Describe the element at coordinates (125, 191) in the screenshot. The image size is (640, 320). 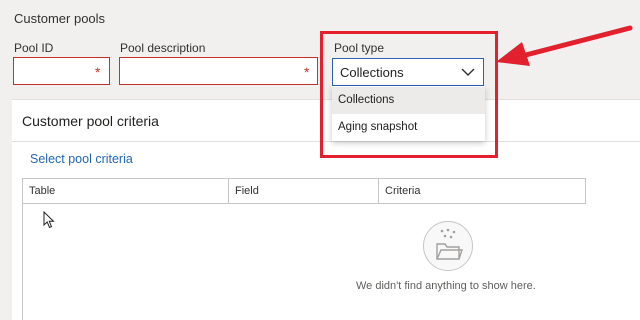
I see `column-header-table: Table` at that location.